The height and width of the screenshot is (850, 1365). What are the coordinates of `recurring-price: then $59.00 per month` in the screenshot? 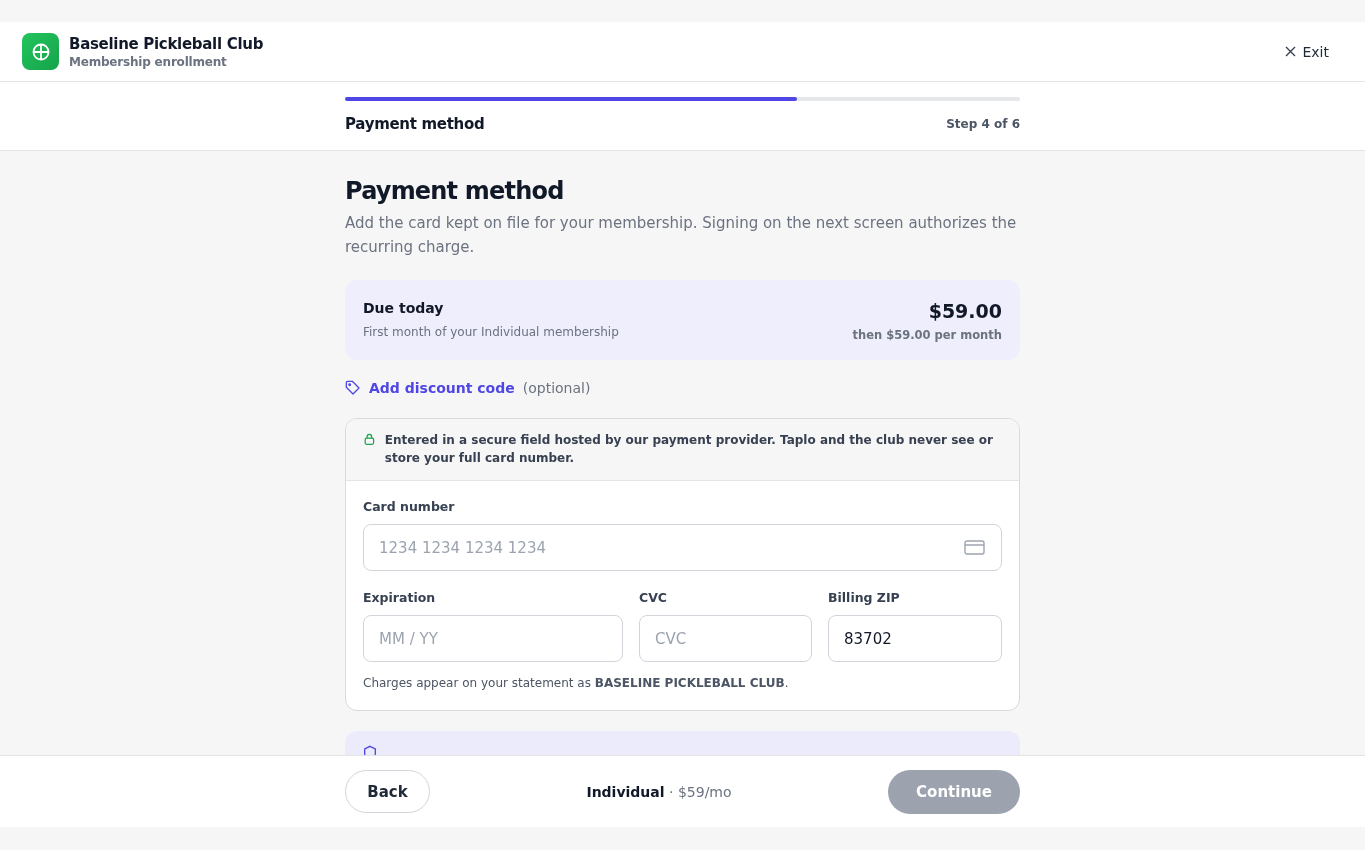 It's located at (927, 335).